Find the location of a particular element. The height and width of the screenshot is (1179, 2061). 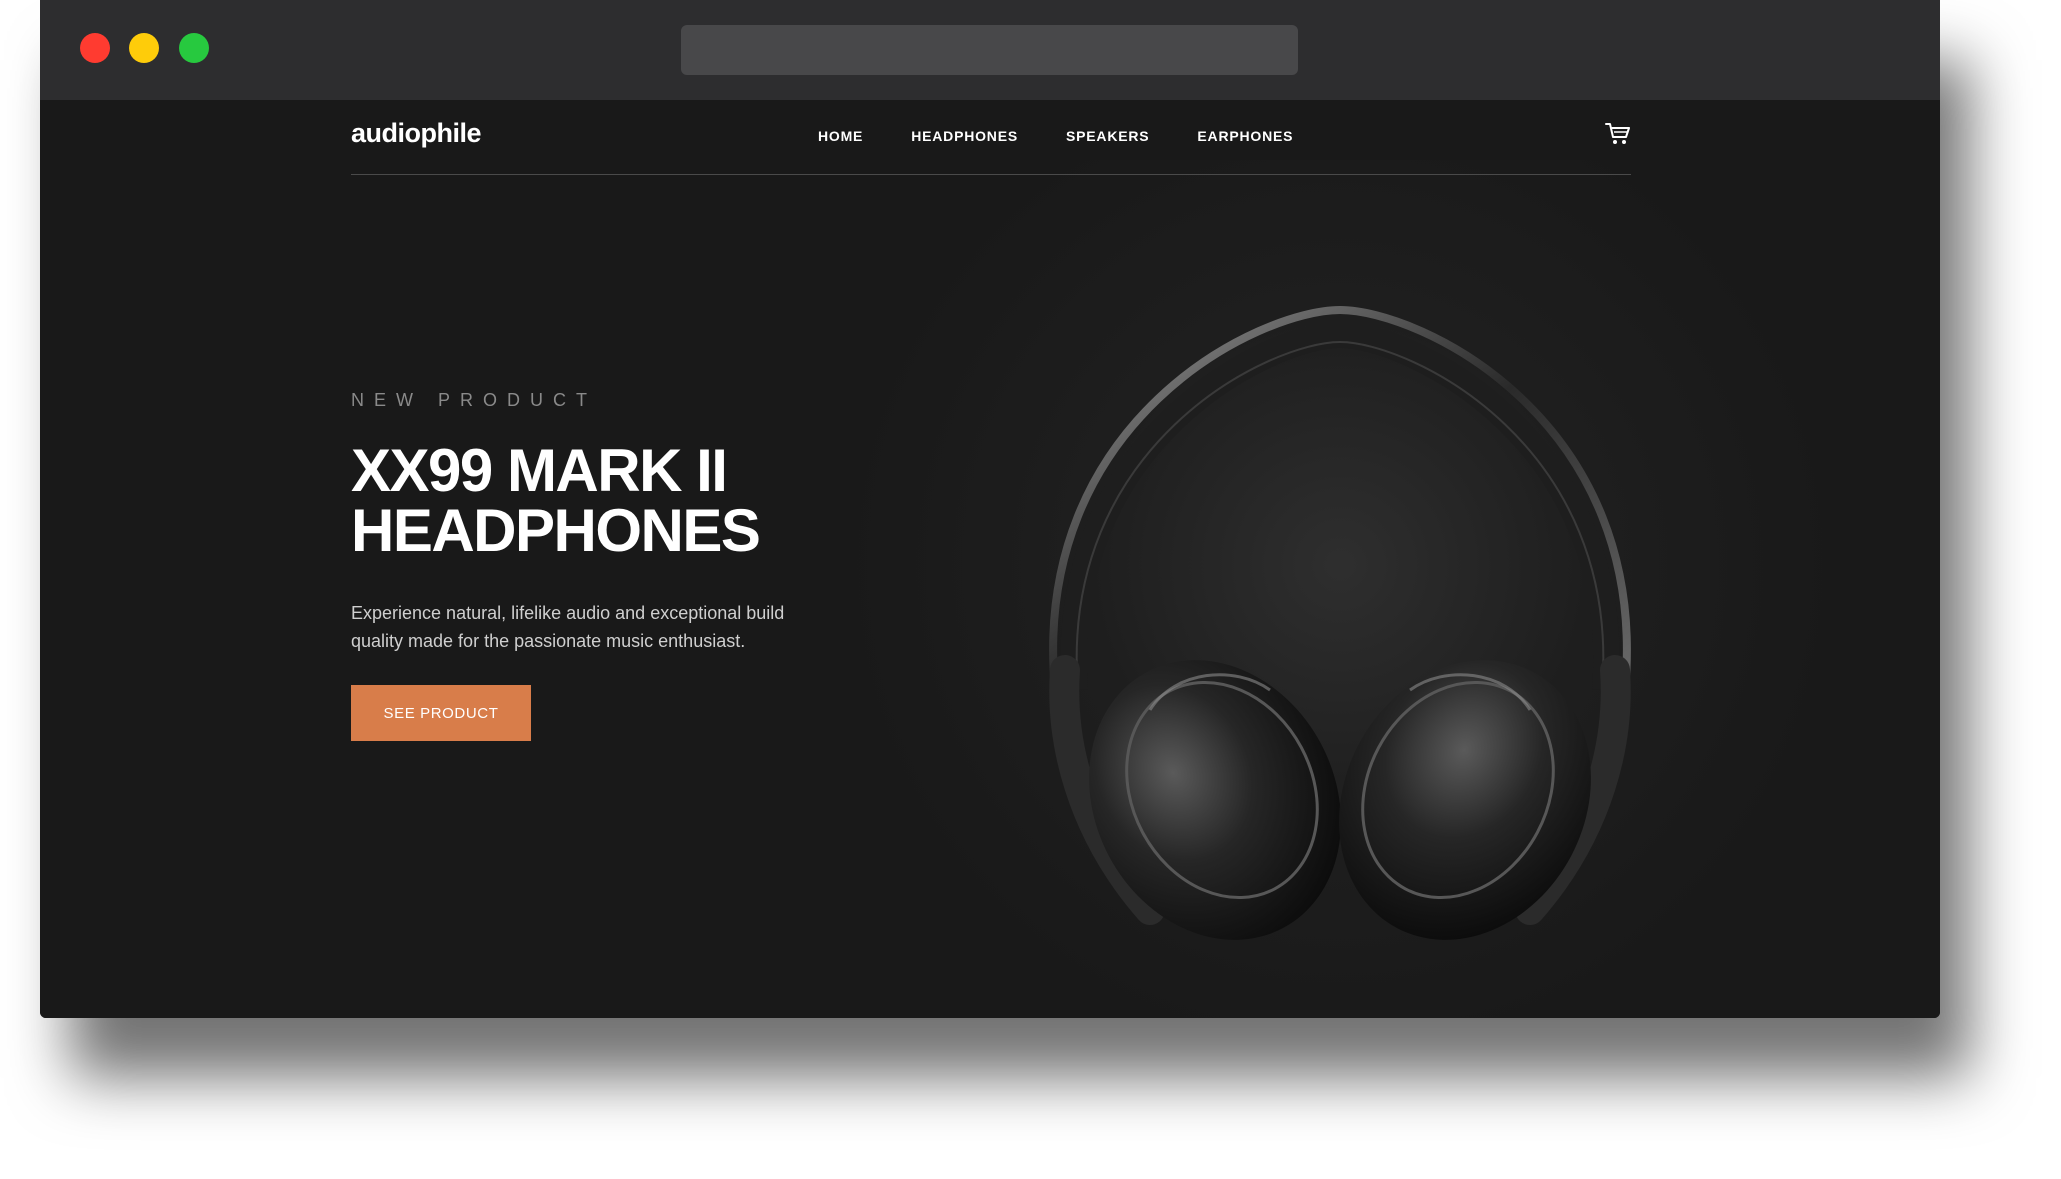

hero-title-line2: HEADPHONES is located at coordinates (556, 530).